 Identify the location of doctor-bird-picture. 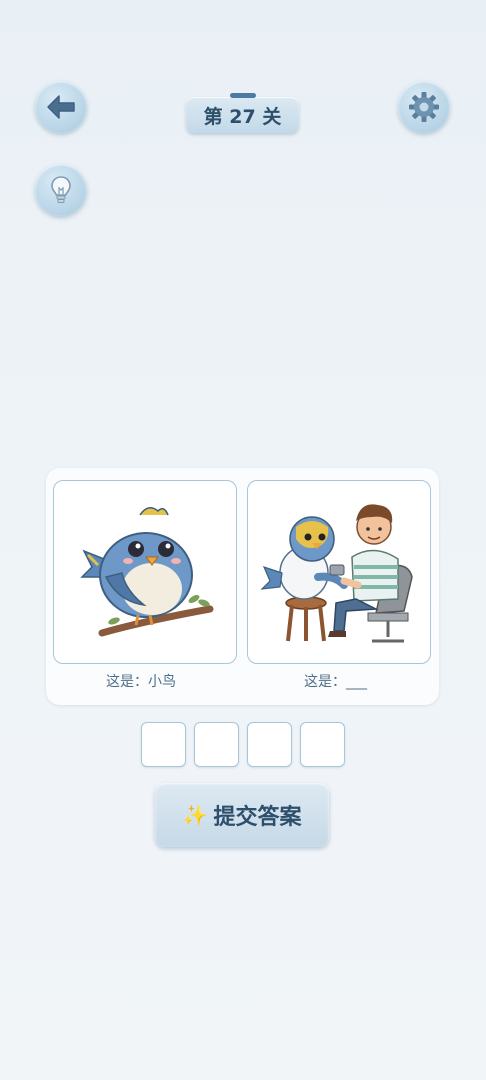
(339, 572).